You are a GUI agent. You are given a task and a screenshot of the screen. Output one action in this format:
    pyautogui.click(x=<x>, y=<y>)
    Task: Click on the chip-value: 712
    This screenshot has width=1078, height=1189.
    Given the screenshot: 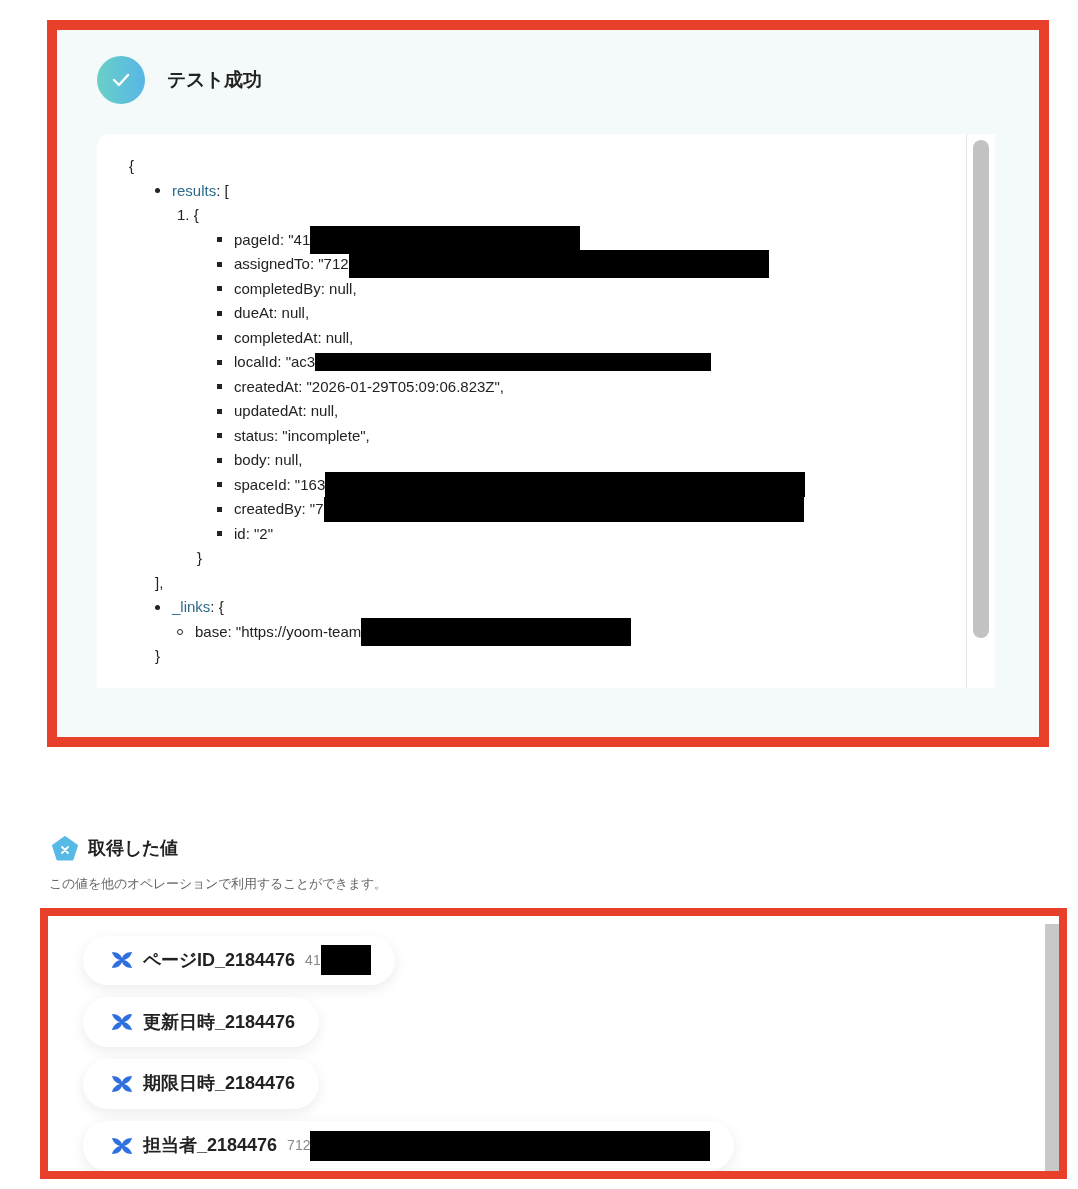 What is the action you would take?
    pyautogui.click(x=299, y=1146)
    